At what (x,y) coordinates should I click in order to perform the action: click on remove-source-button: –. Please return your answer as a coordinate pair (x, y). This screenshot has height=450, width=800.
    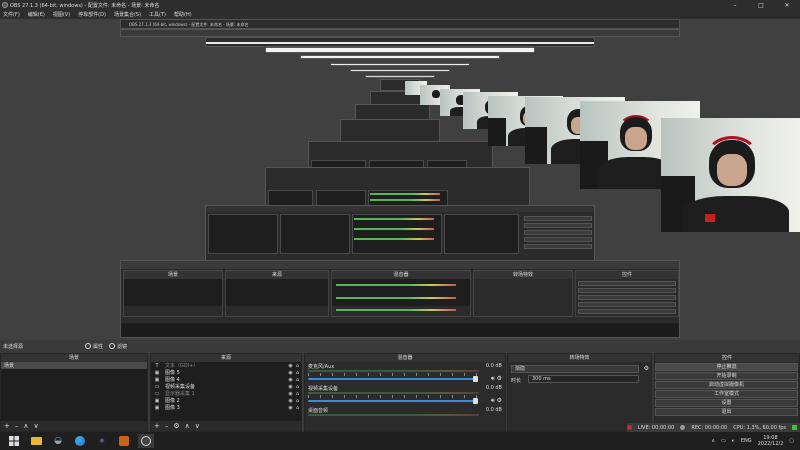
    Looking at the image, I should click on (167, 426).